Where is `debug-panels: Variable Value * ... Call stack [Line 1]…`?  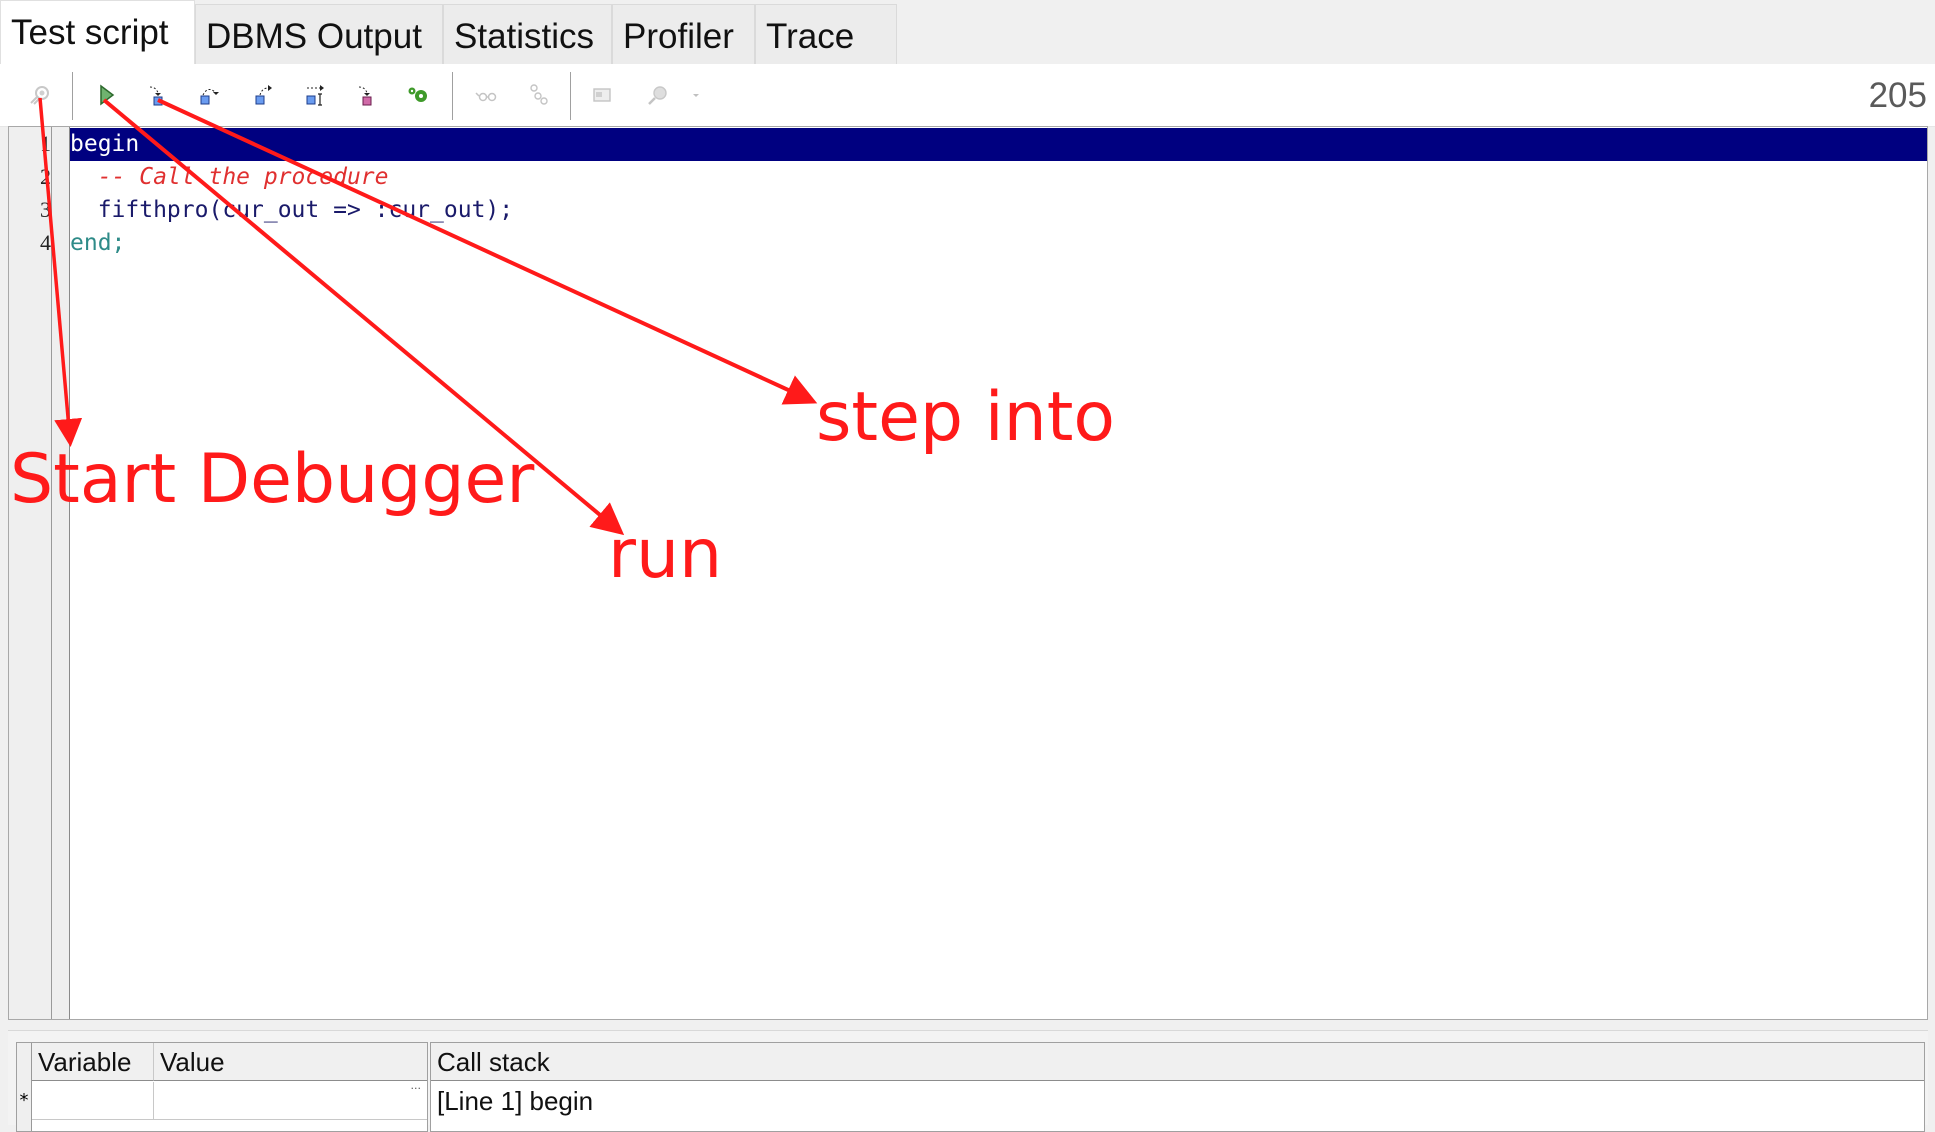 debug-panels: Variable Value * ... Call stack [Line 1]… is located at coordinates (968, 1081).